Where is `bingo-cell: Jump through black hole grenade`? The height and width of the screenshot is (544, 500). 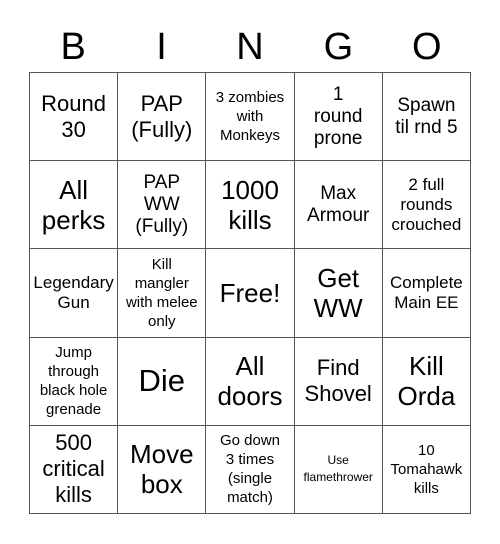 bingo-cell: Jump through black hole grenade is located at coordinates (74, 381).